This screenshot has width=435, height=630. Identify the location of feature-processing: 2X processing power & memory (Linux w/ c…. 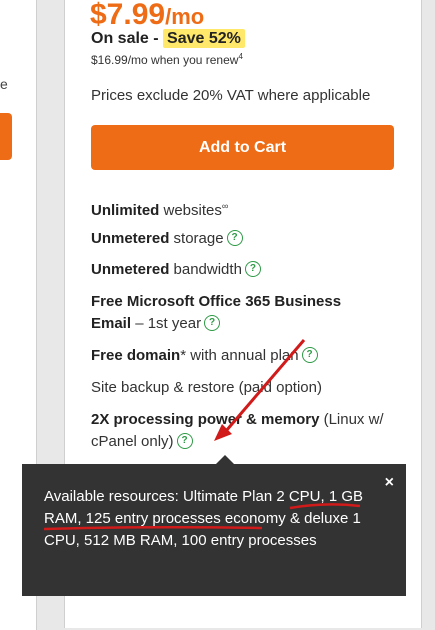
(243, 431).